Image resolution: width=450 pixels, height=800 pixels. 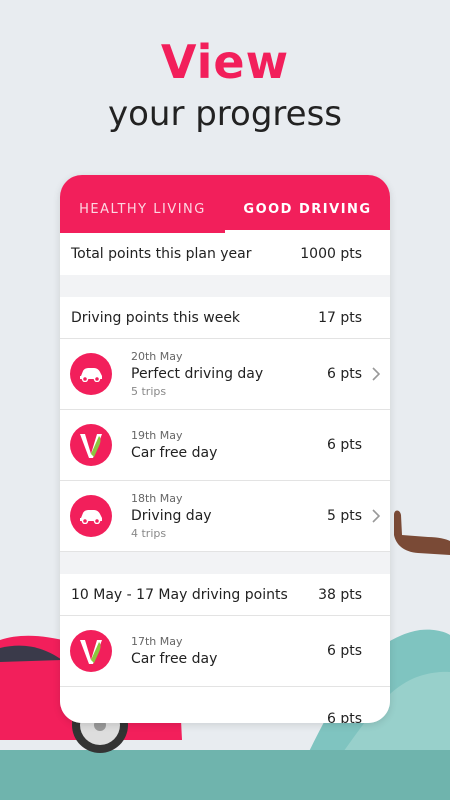 I want to click on item-subtitle: 4 trips, so click(x=149, y=533).